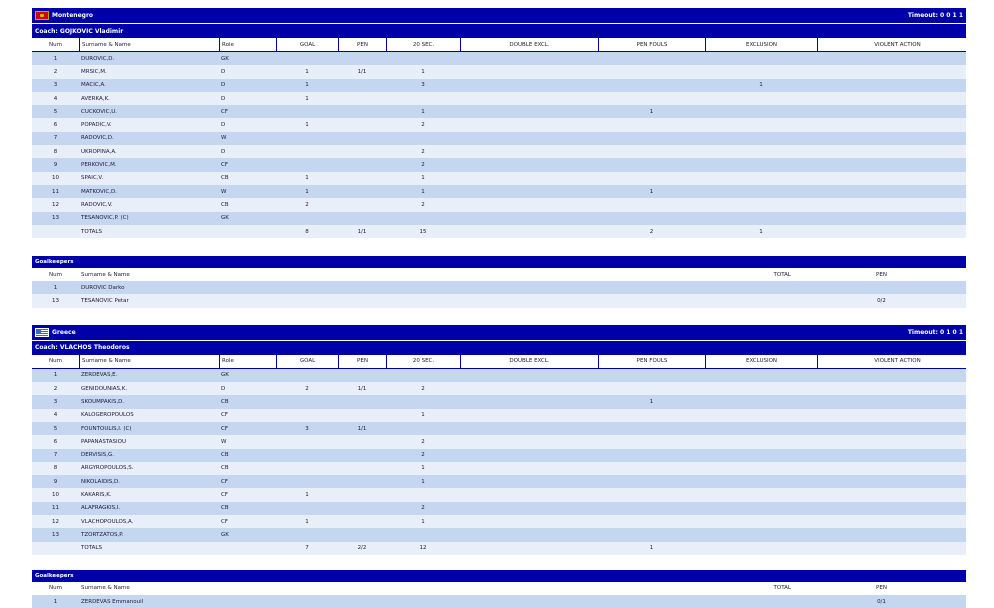 Image resolution: width=994 pixels, height=608 pixels. What do you see at coordinates (97, 455) in the screenshot?
I see `cell-name: DERVISIS,G.` at bounding box center [97, 455].